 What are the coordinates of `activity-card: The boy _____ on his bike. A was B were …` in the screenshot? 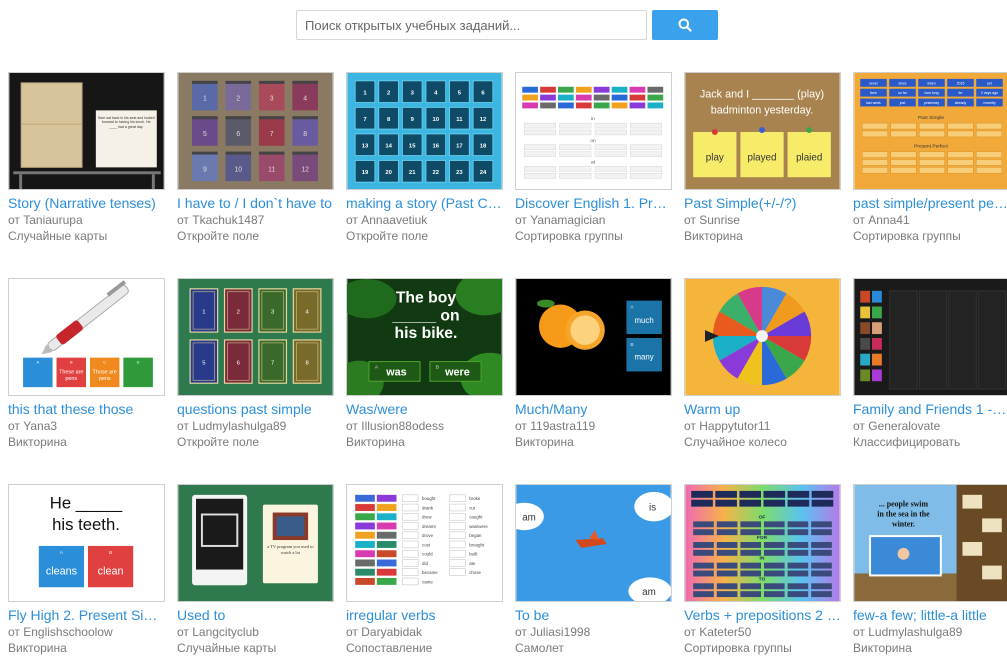 It's located at (424, 364).